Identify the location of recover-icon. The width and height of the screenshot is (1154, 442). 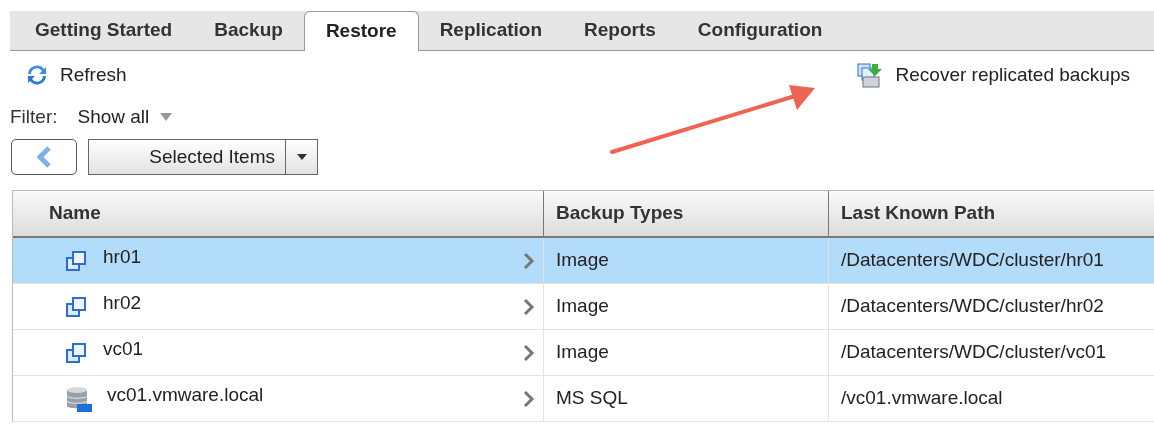
(869, 75).